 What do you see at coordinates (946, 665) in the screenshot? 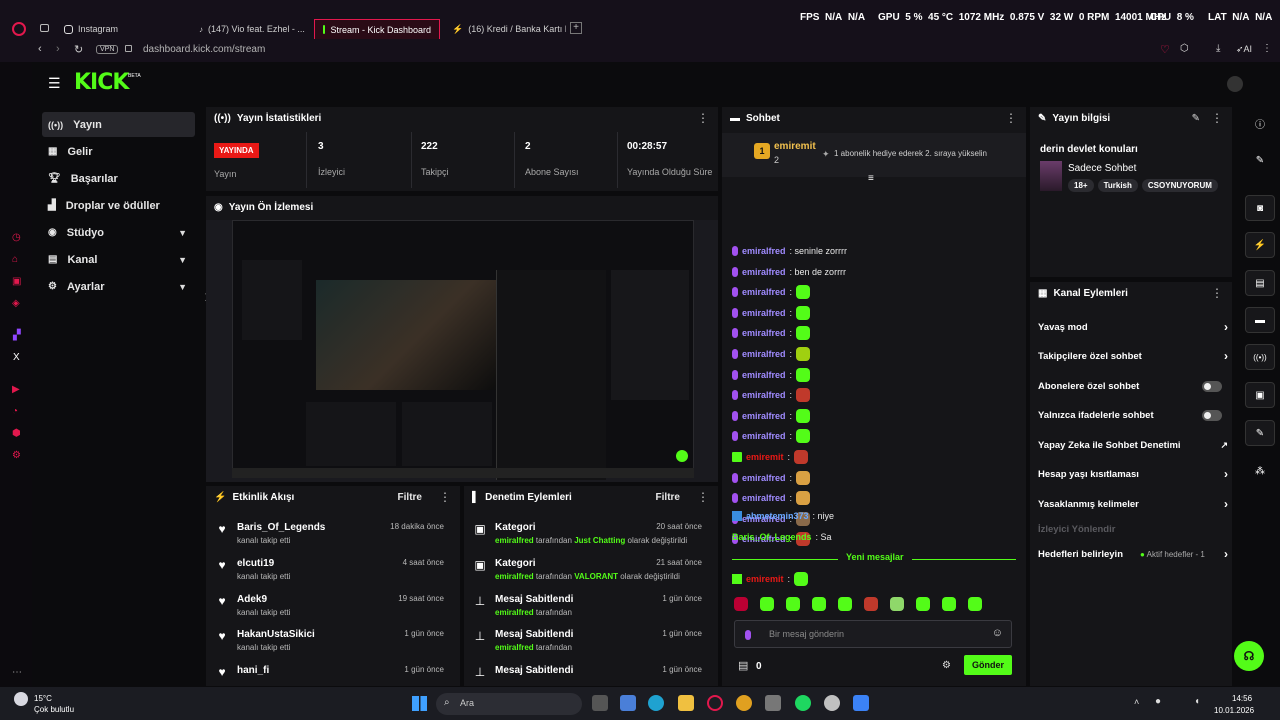
I see `chat-settings-icon: ⚙` at bounding box center [946, 665].